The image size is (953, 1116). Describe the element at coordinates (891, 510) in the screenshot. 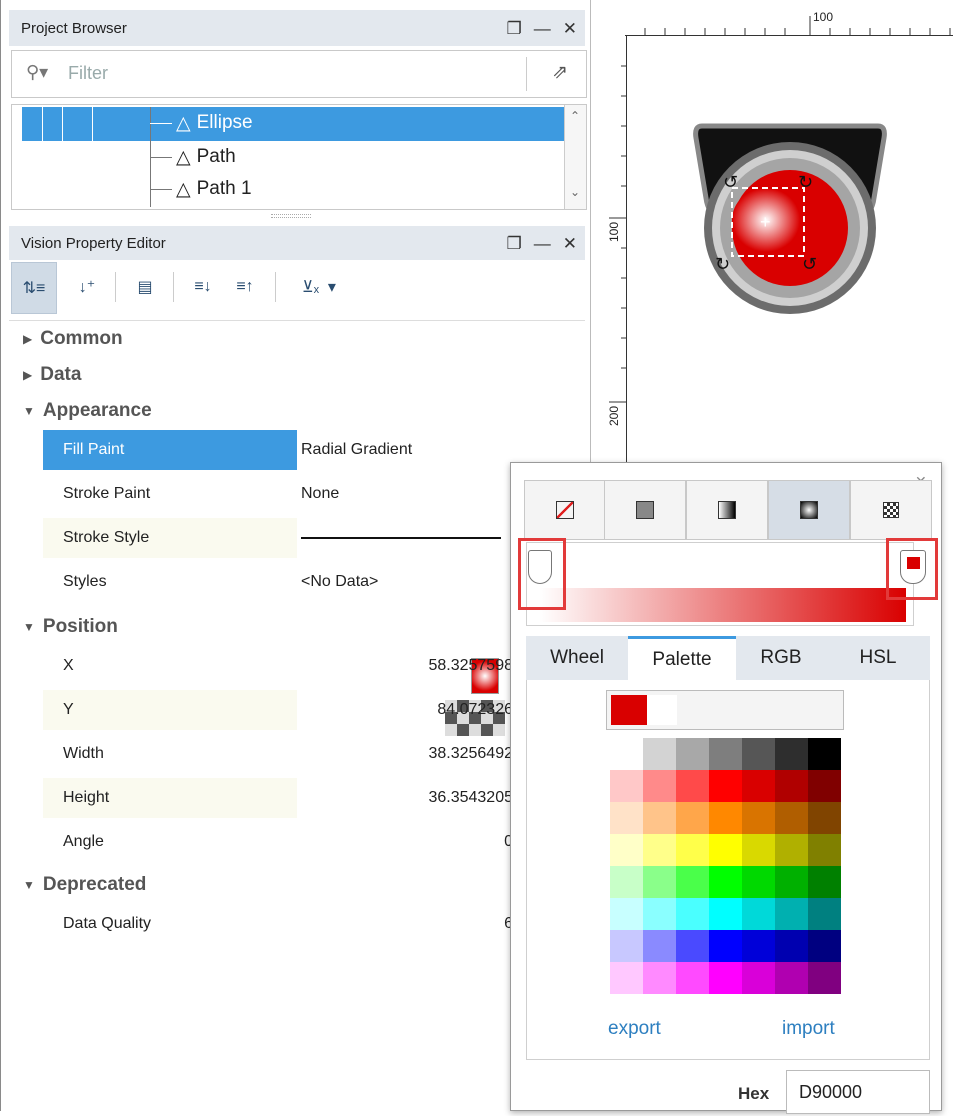

I see `pattern-paint-tab` at that location.